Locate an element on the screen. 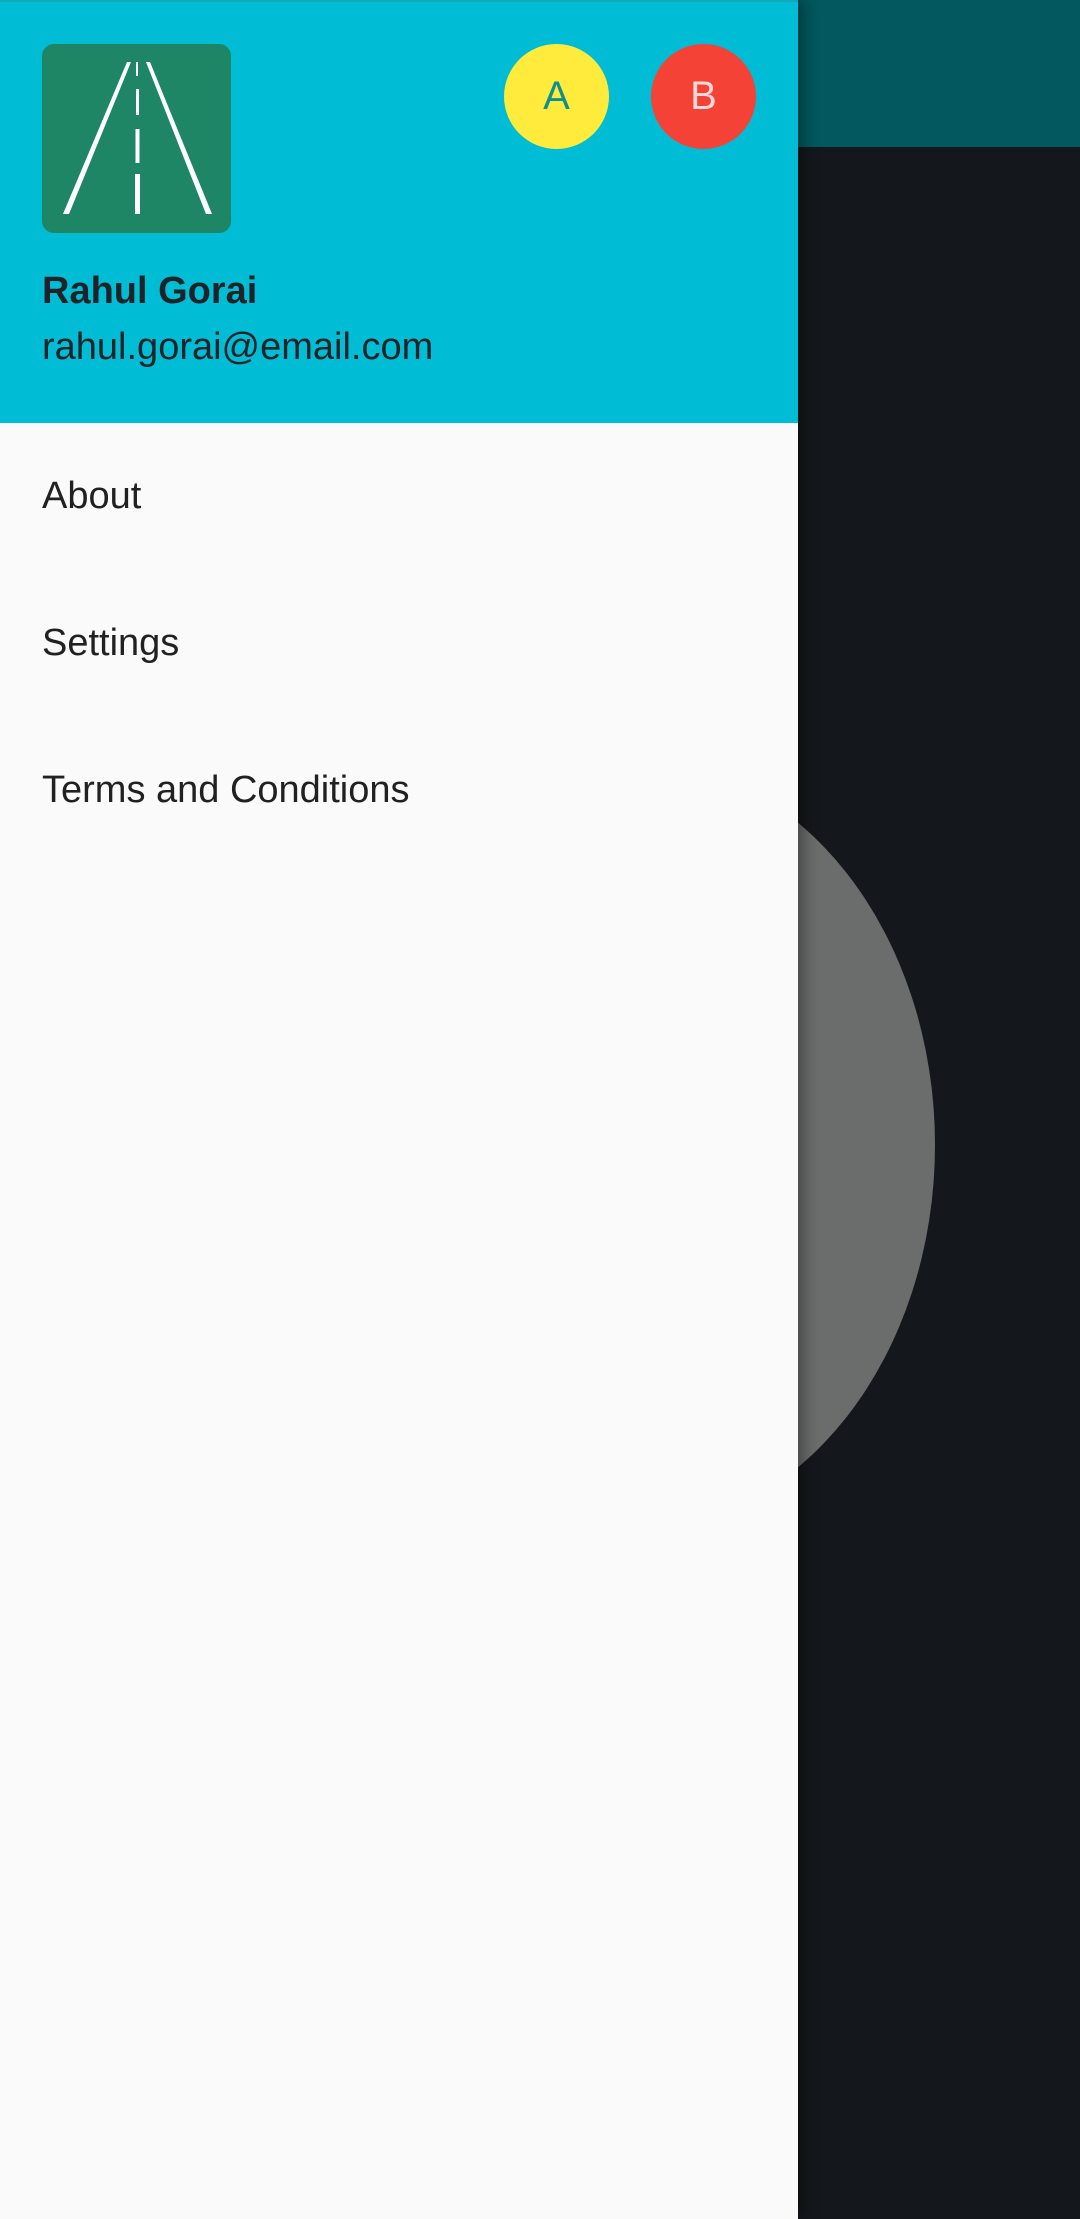 The image size is (1080, 2219). drawer-menu: About Settings Terms and Conditions is located at coordinates (399, 643).